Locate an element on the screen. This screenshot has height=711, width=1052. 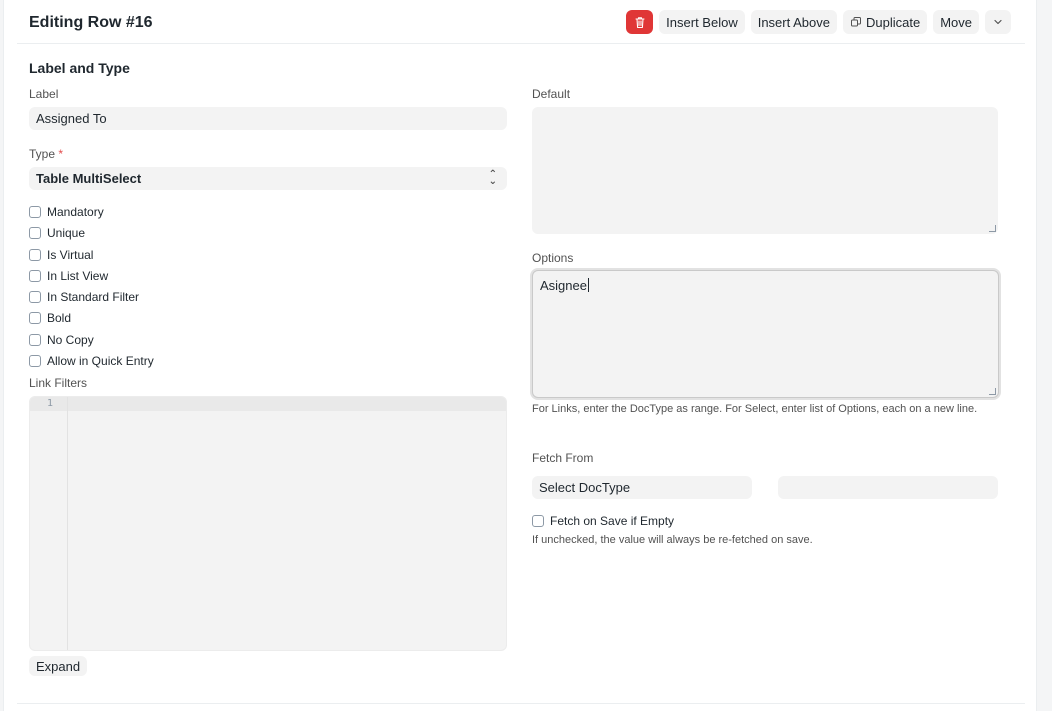
row-actions: Insert Below Insert Above Duplicate Move is located at coordinates (818, 22).